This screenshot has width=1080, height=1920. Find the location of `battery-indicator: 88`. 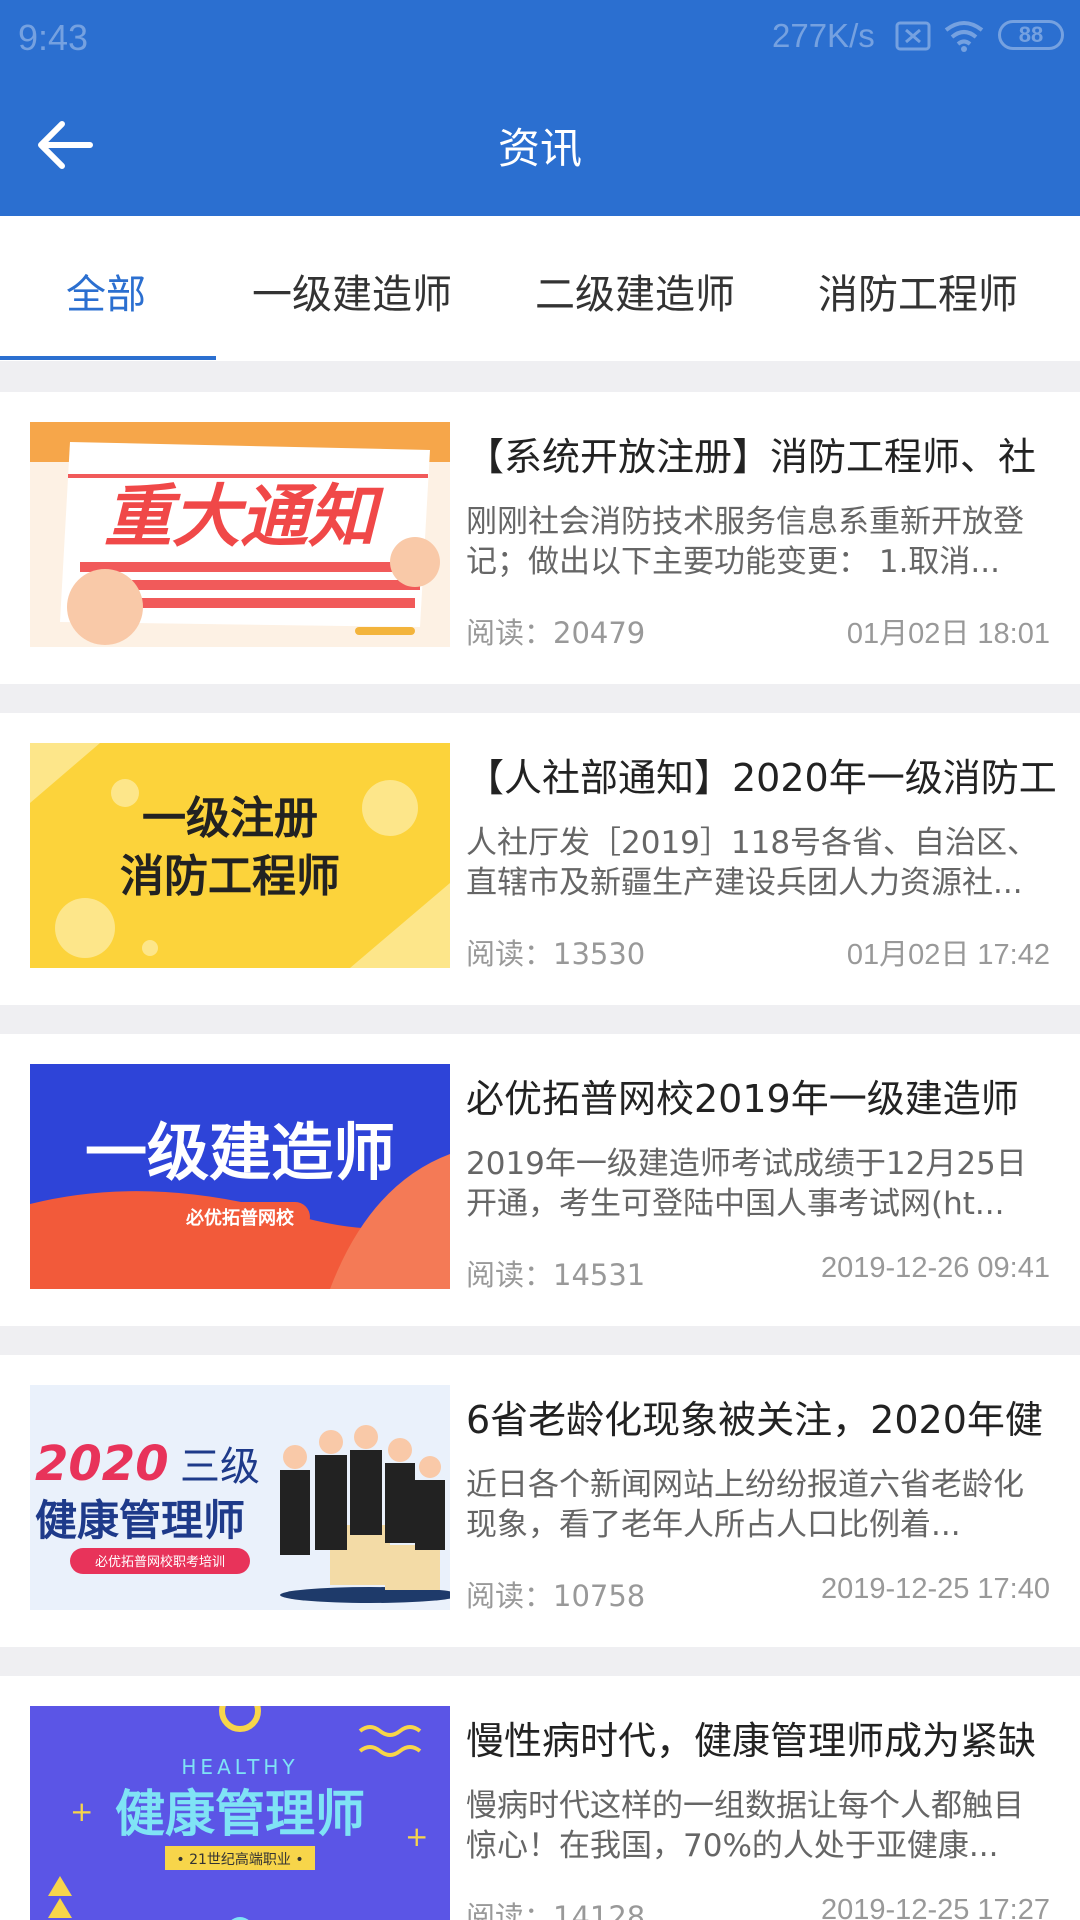

battery-indicator: 88 is located at coordinates (1031, 35).